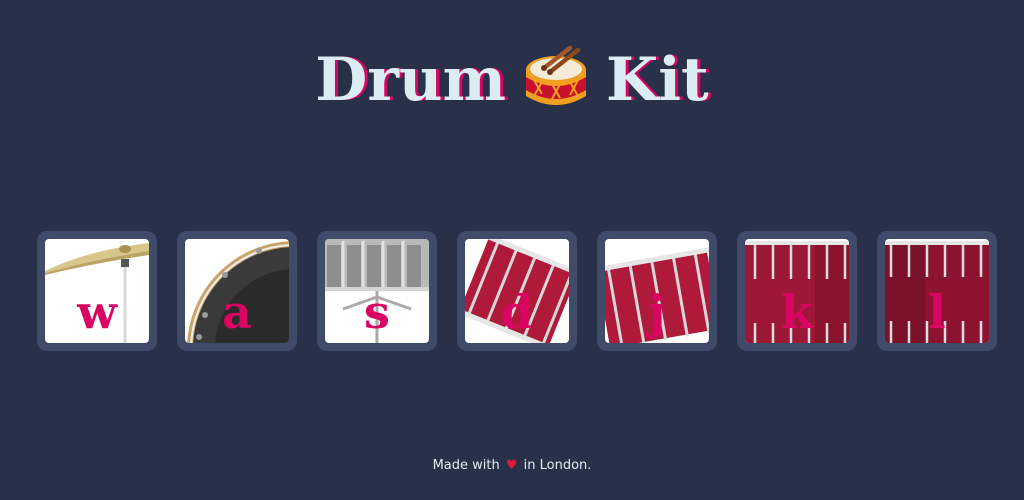  What do you see at coordinates (512, 80) in the screenshot?
I see `page-title: Drum Kit` at bounding box center [512, 80].